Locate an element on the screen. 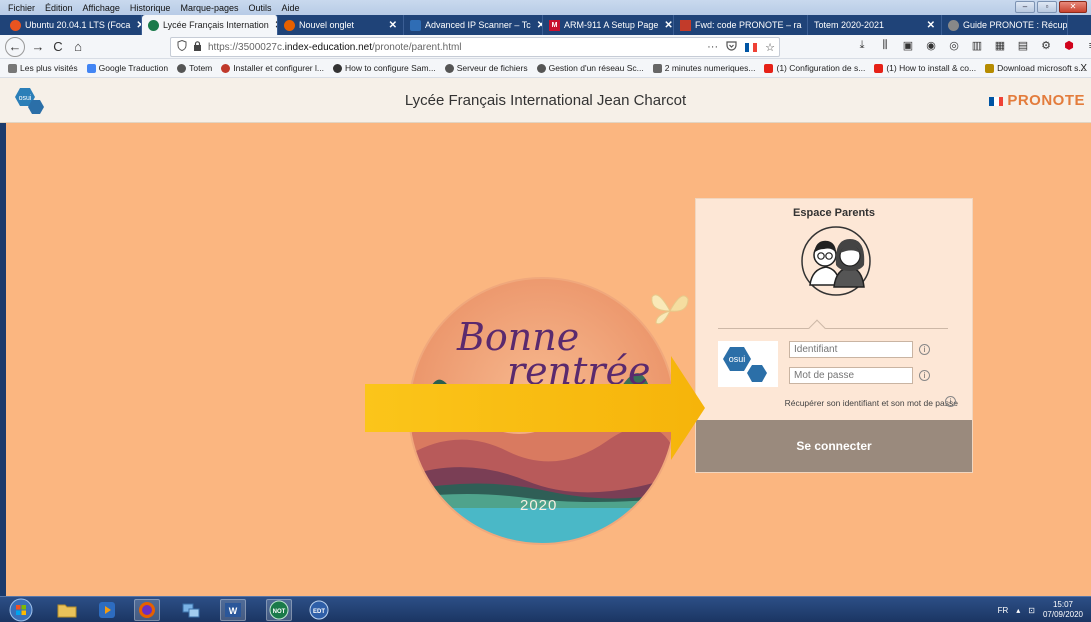 The width and height of the screenshot is (1091, 622). osui-logo: osui is located at coordinates (748, 364).